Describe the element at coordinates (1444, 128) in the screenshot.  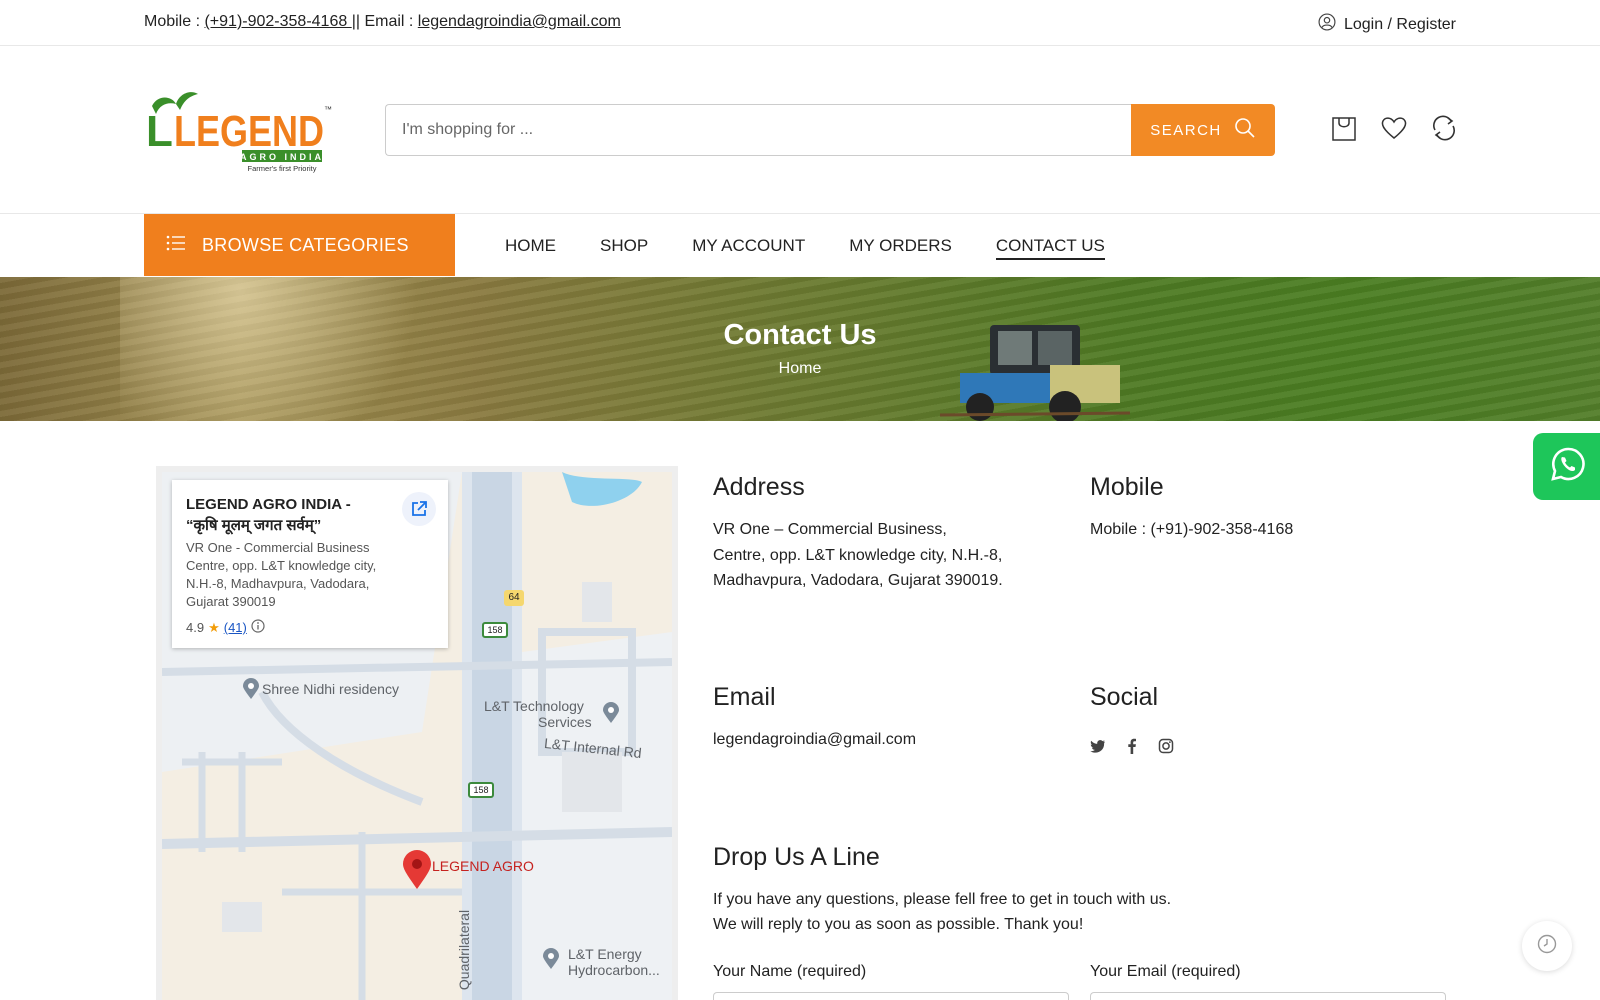
I see `compare-icon` at that location.